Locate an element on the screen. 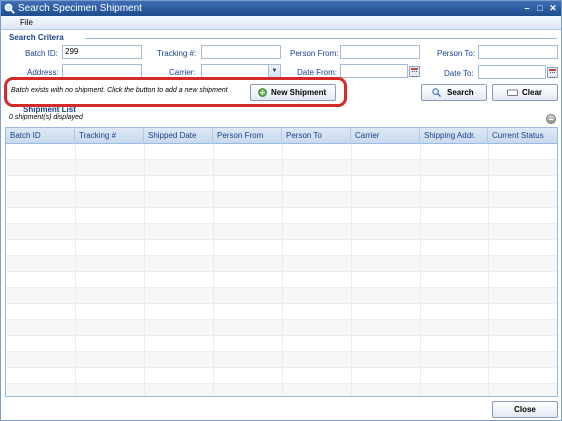 Image resolution: width=562 pixels, height=421 pixels. person-to-input is located at coordinates (518, 52).